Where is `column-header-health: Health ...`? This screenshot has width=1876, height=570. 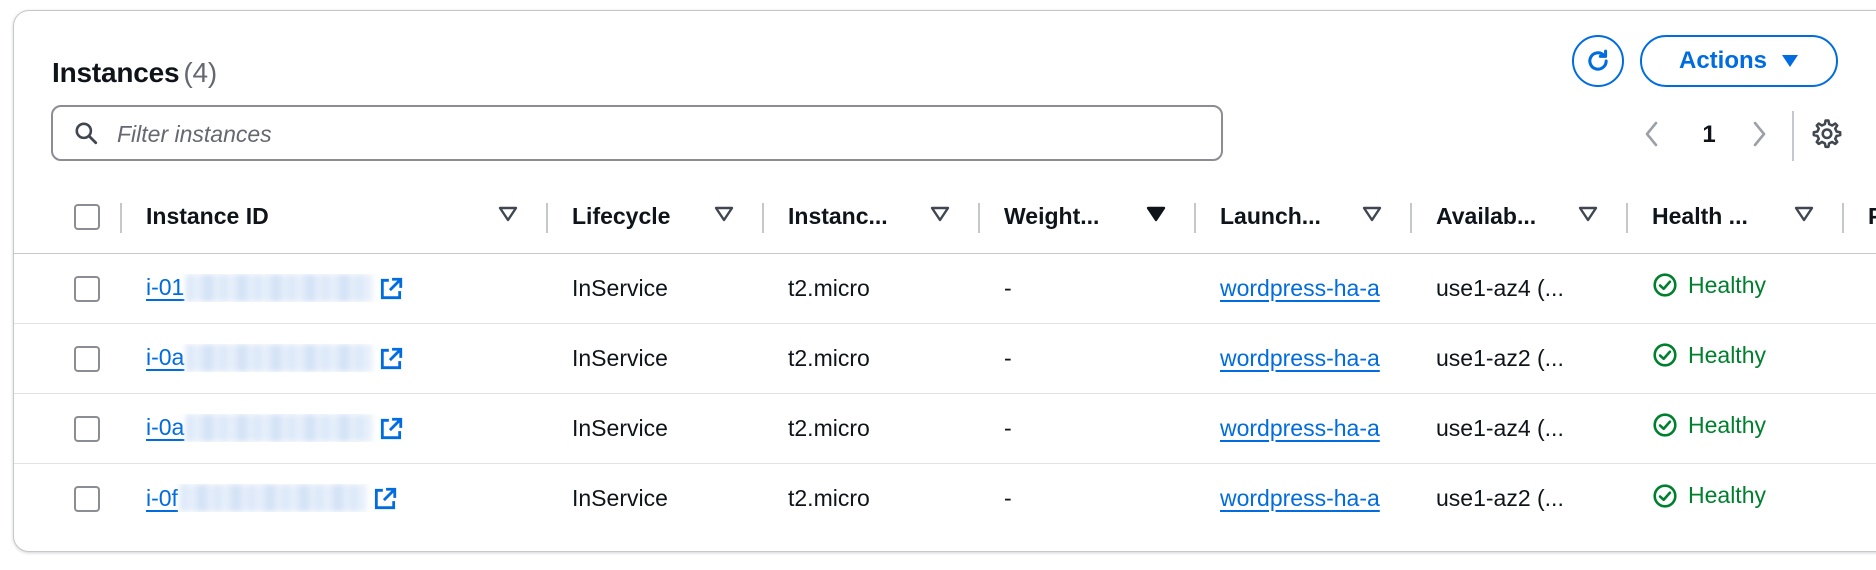 column-header-health: Health ... is located at coordinates (1736, 217).